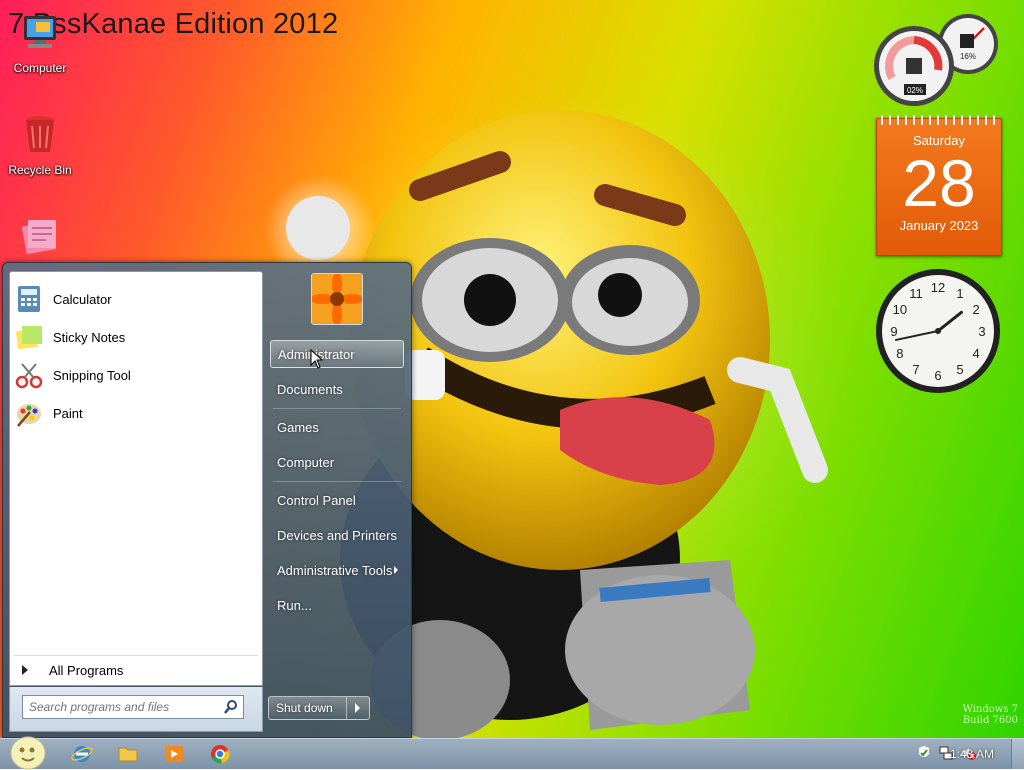 The image size is (1024, 770). What do you see at coordinates (310, 389) in the screenshot?
I see `start-item-label: Documents` at bounding box center [310, 389].